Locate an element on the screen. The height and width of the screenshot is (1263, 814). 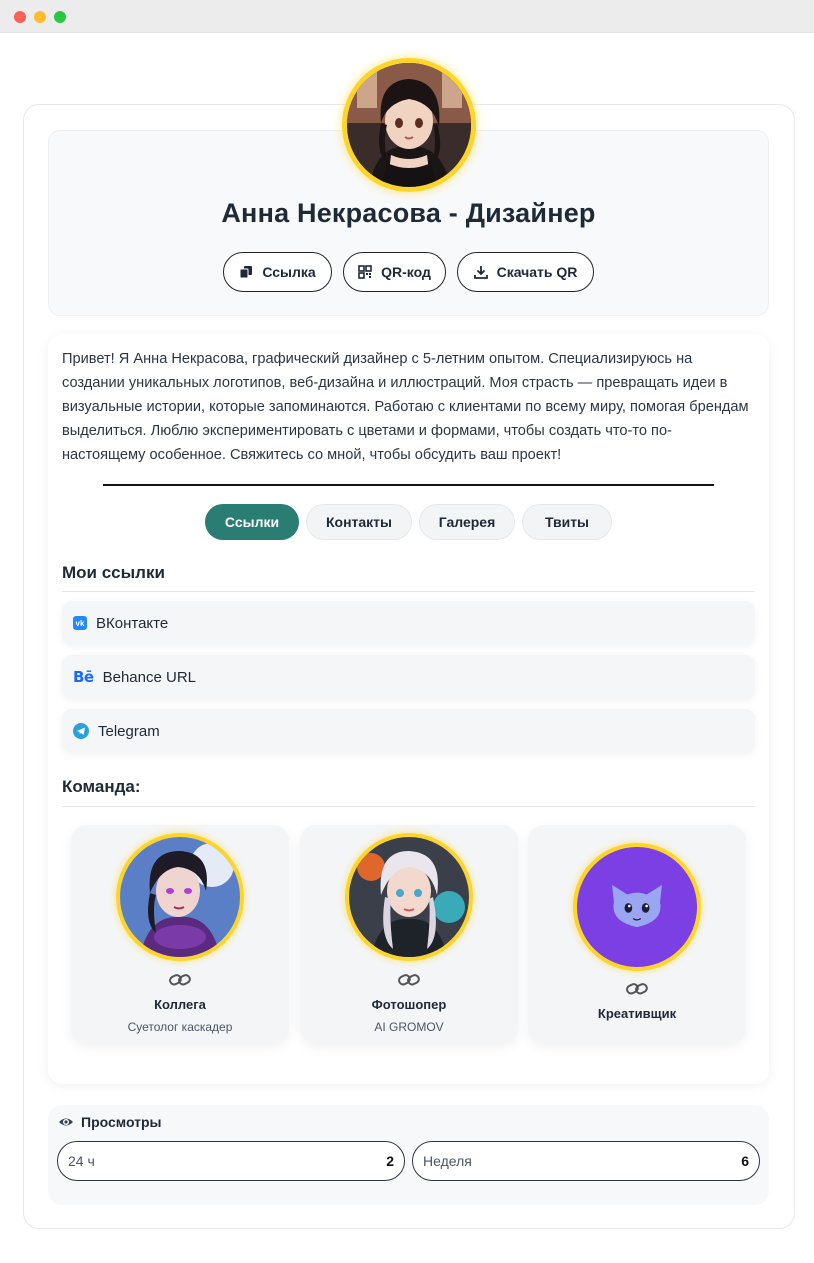
views-stat-count: 2 is located at coordinates (390, 1161).